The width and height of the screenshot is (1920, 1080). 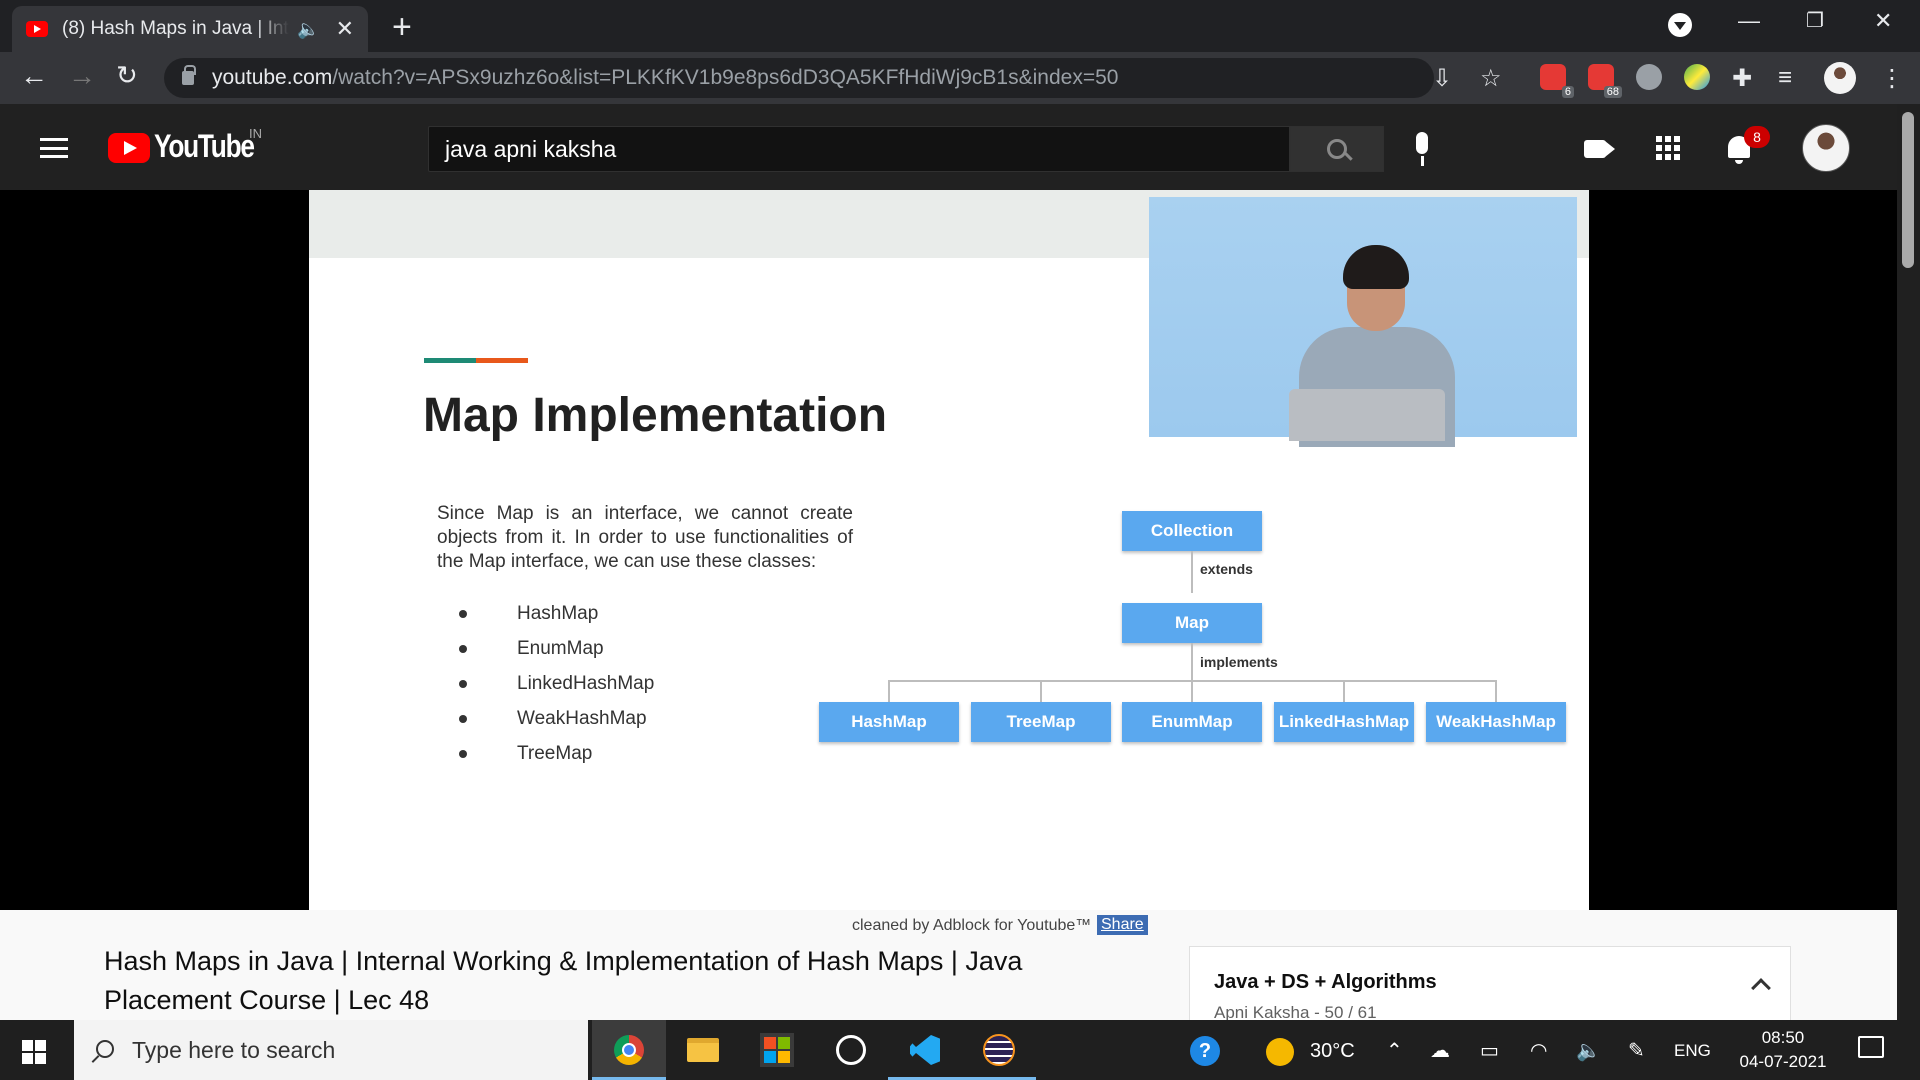 I want to click on search-button, so click(x=1337, y=149).